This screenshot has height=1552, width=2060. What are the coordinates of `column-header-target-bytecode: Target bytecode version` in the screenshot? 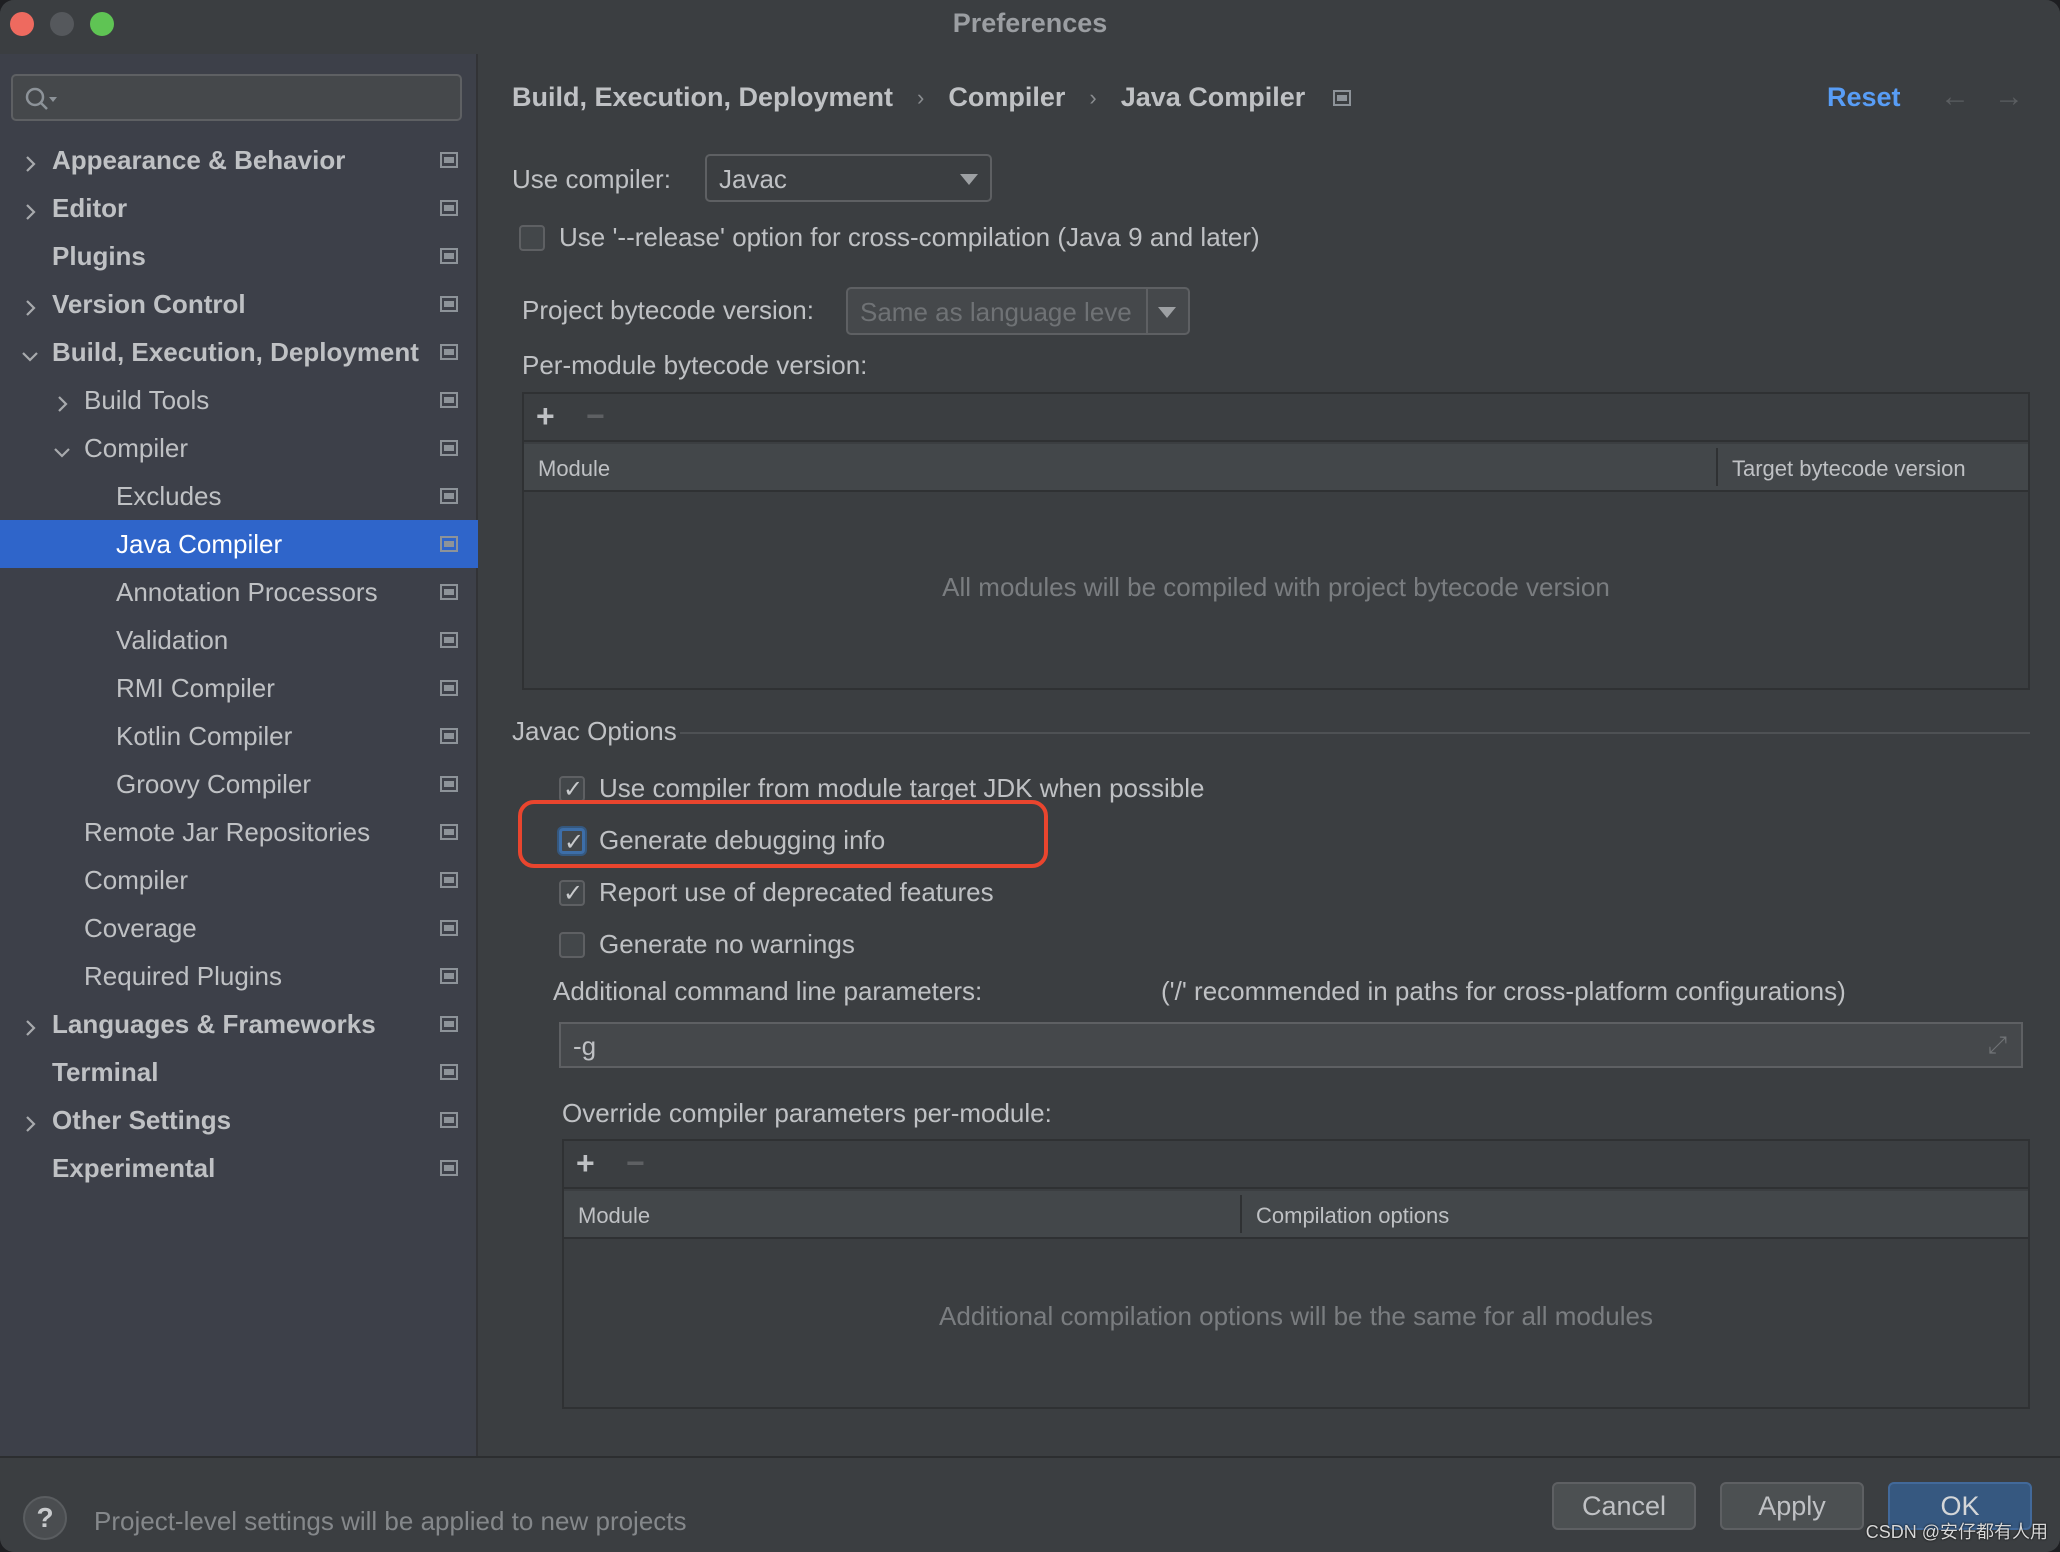 It's located at (1849, 469).